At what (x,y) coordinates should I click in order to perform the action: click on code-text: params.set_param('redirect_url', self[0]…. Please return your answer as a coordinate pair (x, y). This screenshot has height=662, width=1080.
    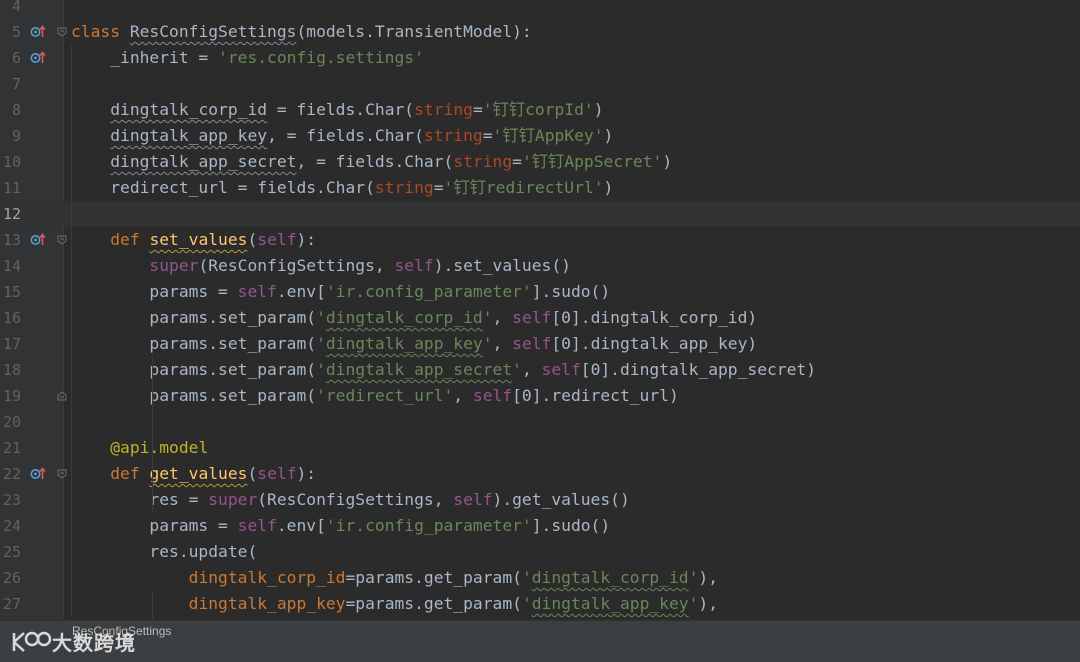
    Looking at the image, I should click on (374, 396).